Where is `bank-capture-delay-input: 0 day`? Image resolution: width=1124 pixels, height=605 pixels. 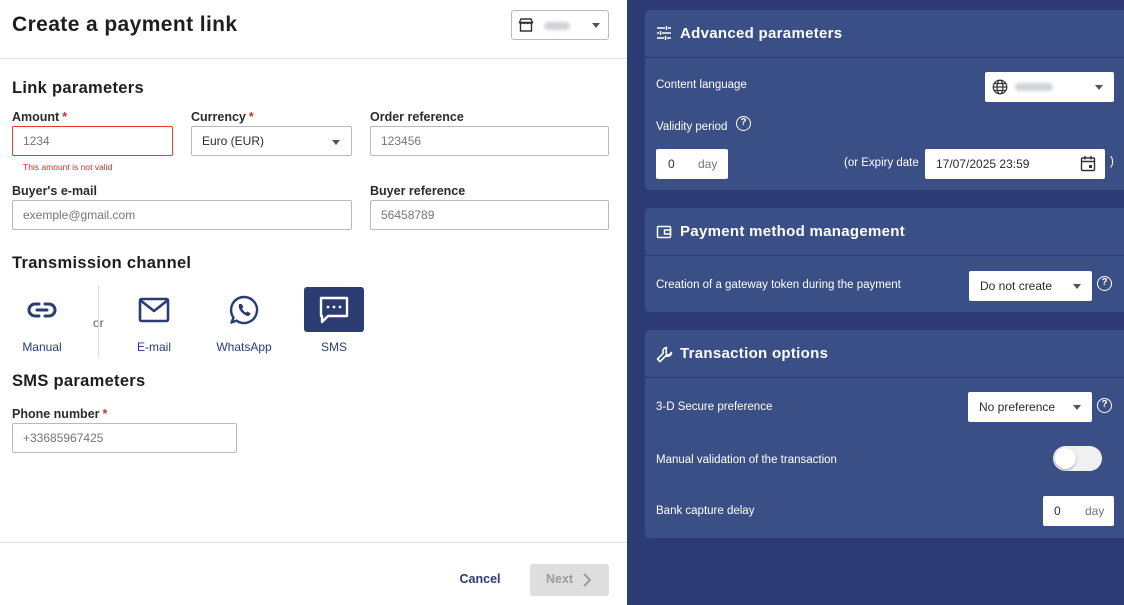 bank-capture-delay-input: 0 day is located at coordinates (1078, 511).